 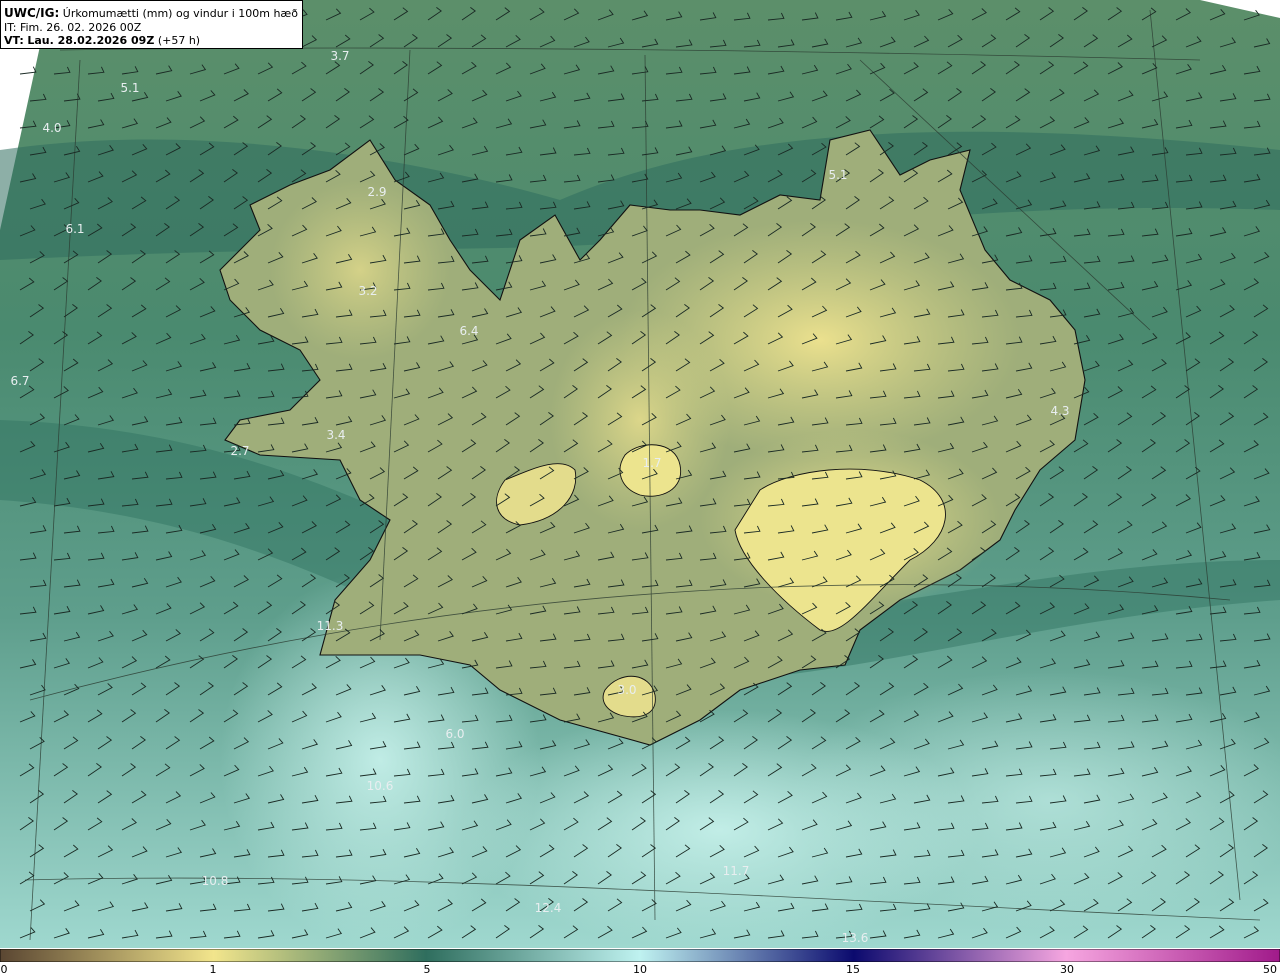 What do you see at coordinates (380, 786) in the screenshot?
I see `precip-value-label: 10.6` at bounding box center [380, 786].